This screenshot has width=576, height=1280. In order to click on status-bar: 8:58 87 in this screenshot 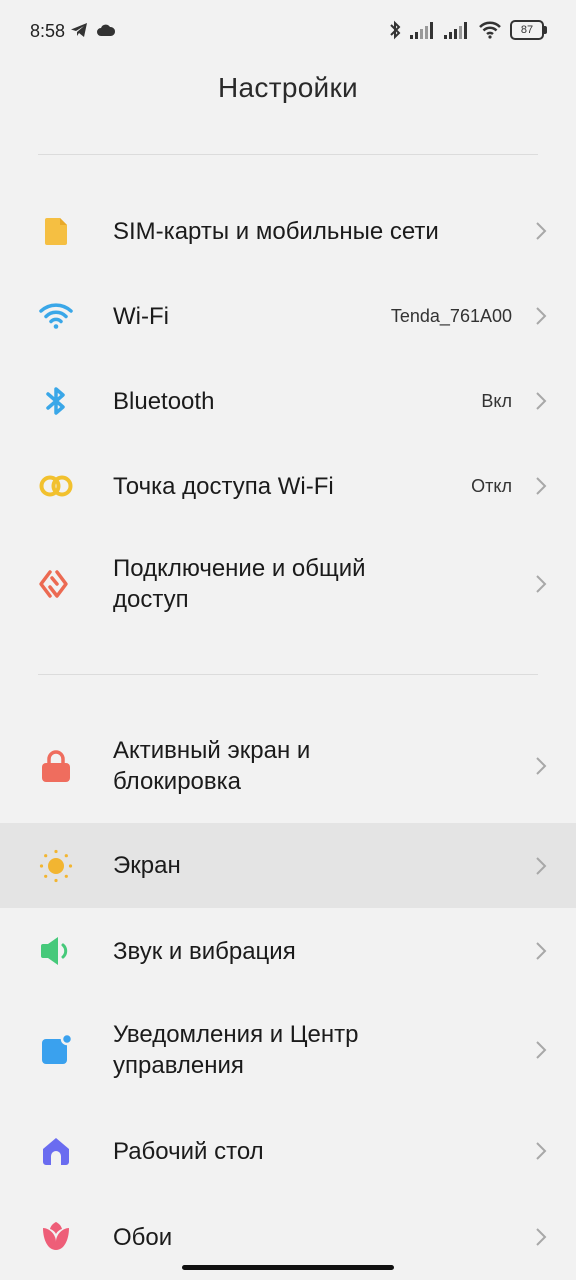, I will do `click(288, 32)`.